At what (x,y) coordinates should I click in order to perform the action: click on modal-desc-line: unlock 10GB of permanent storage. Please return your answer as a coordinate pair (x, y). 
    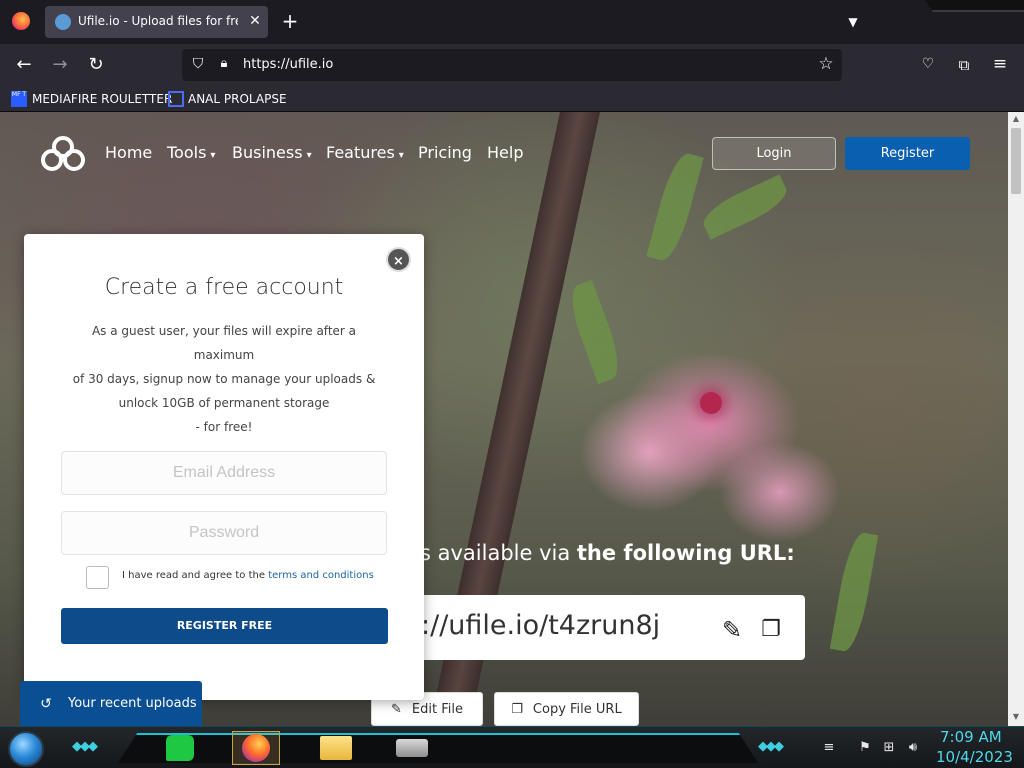
    Looking at the image, I should click on (224, 403).